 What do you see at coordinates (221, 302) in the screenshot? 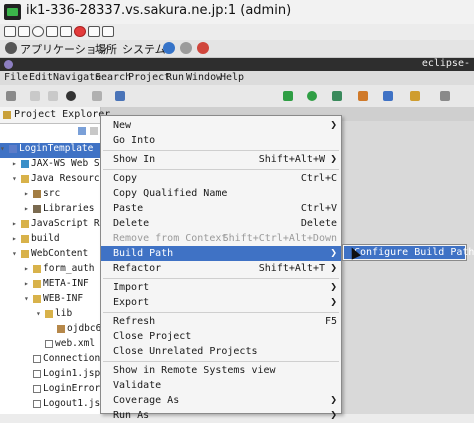
I see `menu-item-export: Export ❯` at bounding box center [221, 302].